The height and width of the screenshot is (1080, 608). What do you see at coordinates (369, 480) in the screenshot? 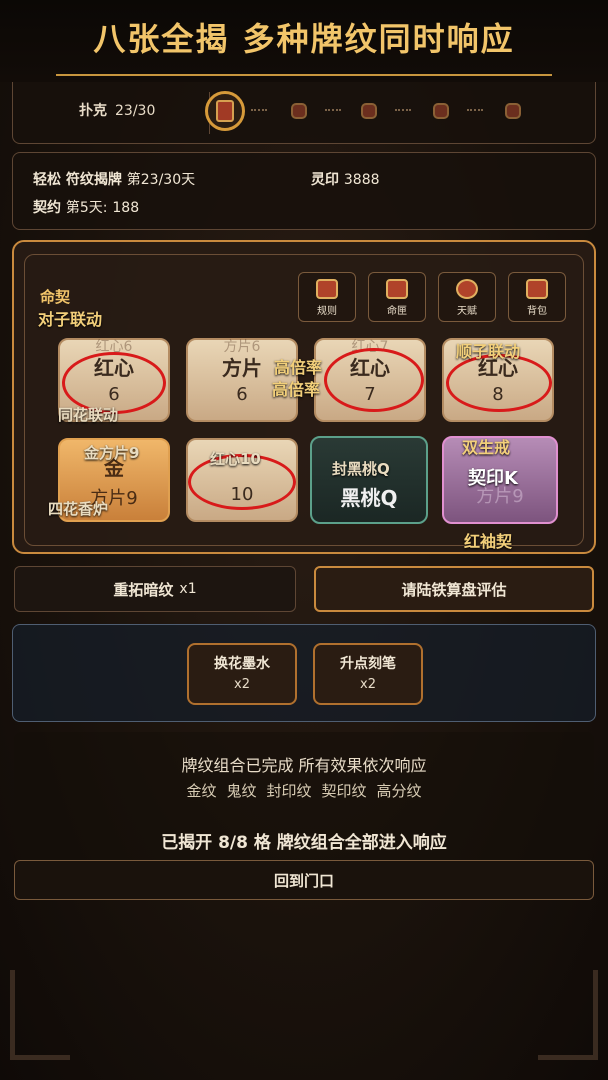
I see `card-sealed-spades-q: 黑桃Q` at bounding box center [369, 480].